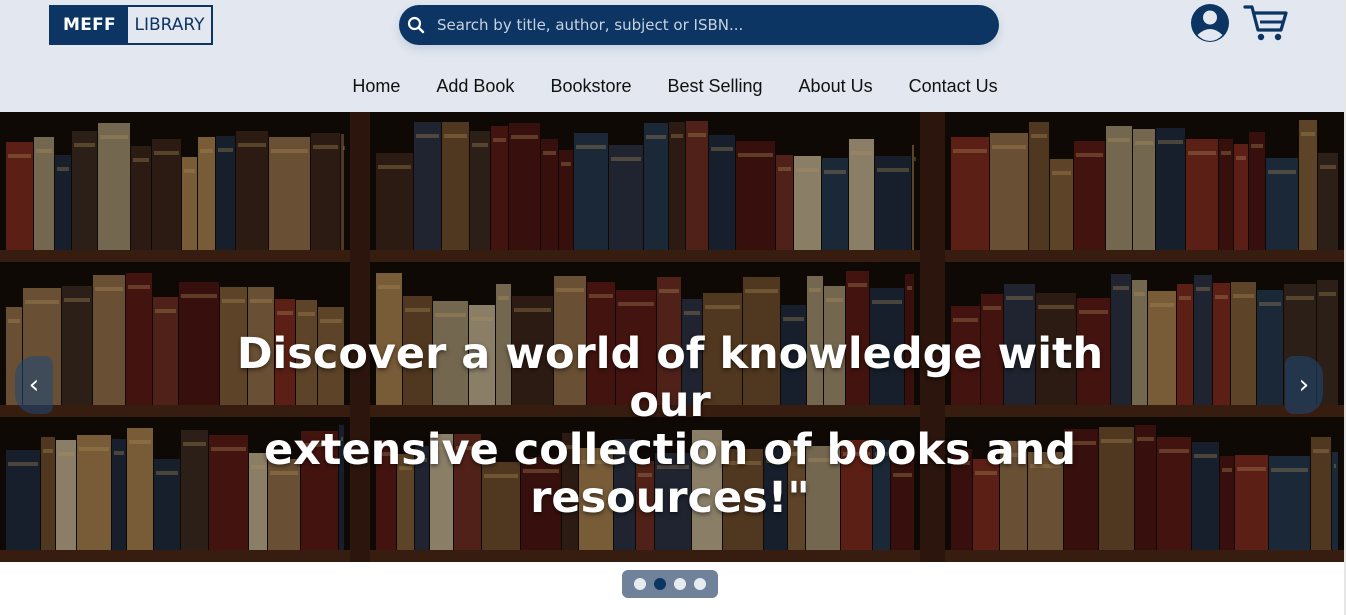 The height and width of the screenshot is (615, 1346). I want to click on nav-item-contact-us: Contact Us, so click(953, 86).